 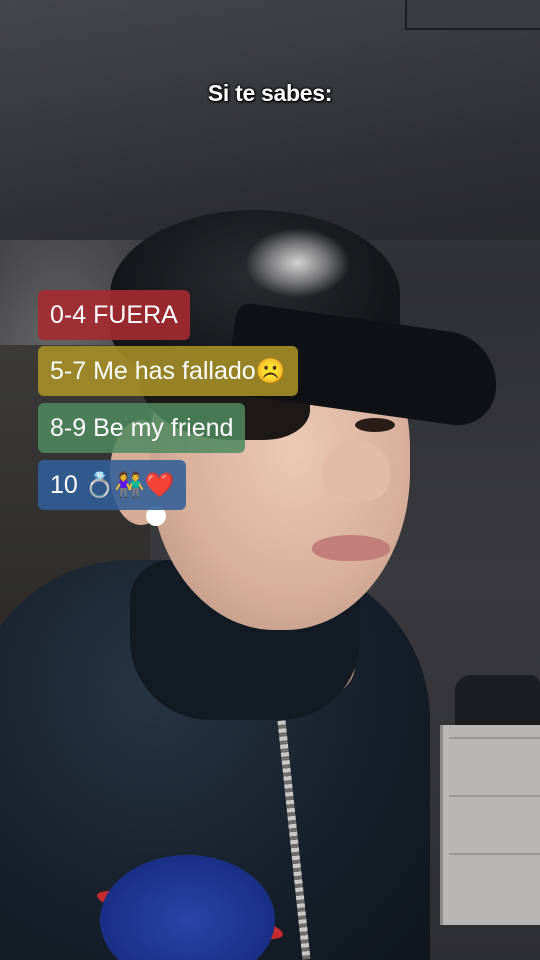 What do you see at coordinates (472, 15) in the screenshot?
I see `ceiling-lamp` at bounding box center [472, 15].